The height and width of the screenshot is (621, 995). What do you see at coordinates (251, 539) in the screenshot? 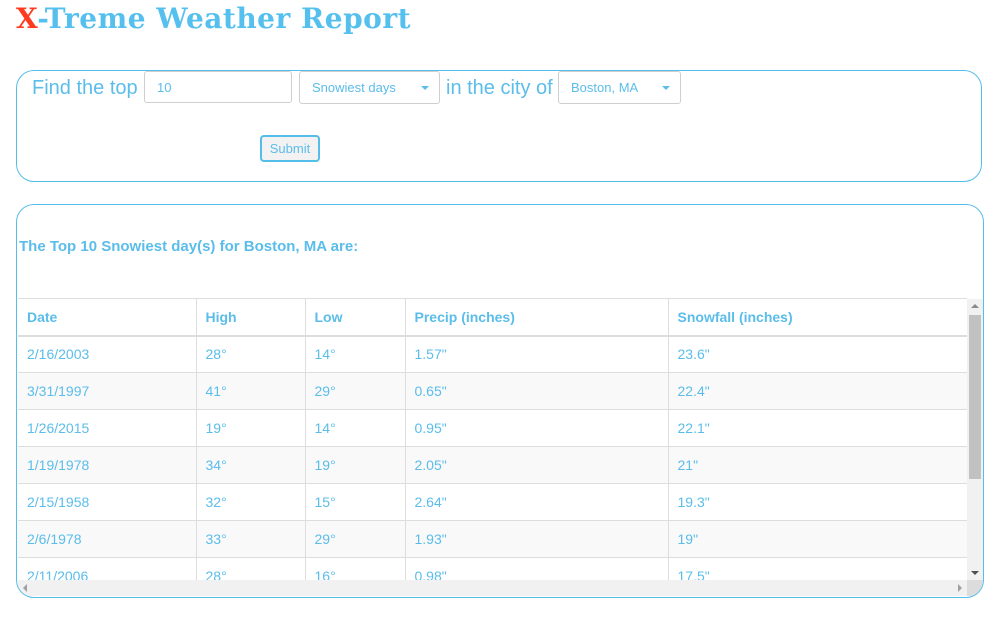
I see `cell-high: 33°` at bounding box center [251, 539].